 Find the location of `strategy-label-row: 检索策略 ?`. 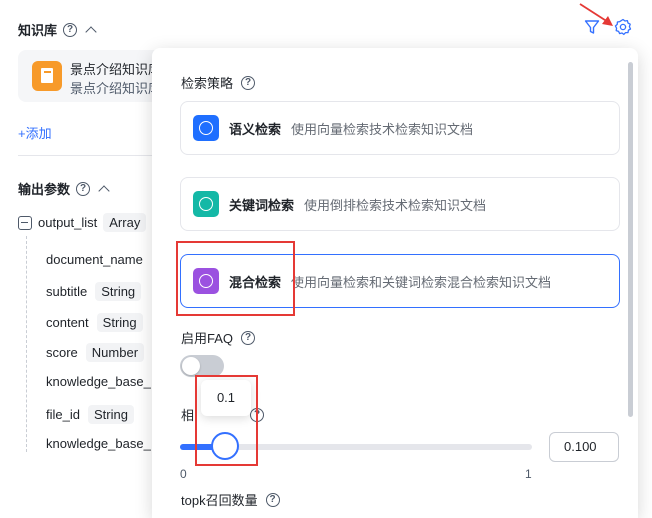

strategy-label-row: 检索策略 ? is located at coordinates (218, 82).